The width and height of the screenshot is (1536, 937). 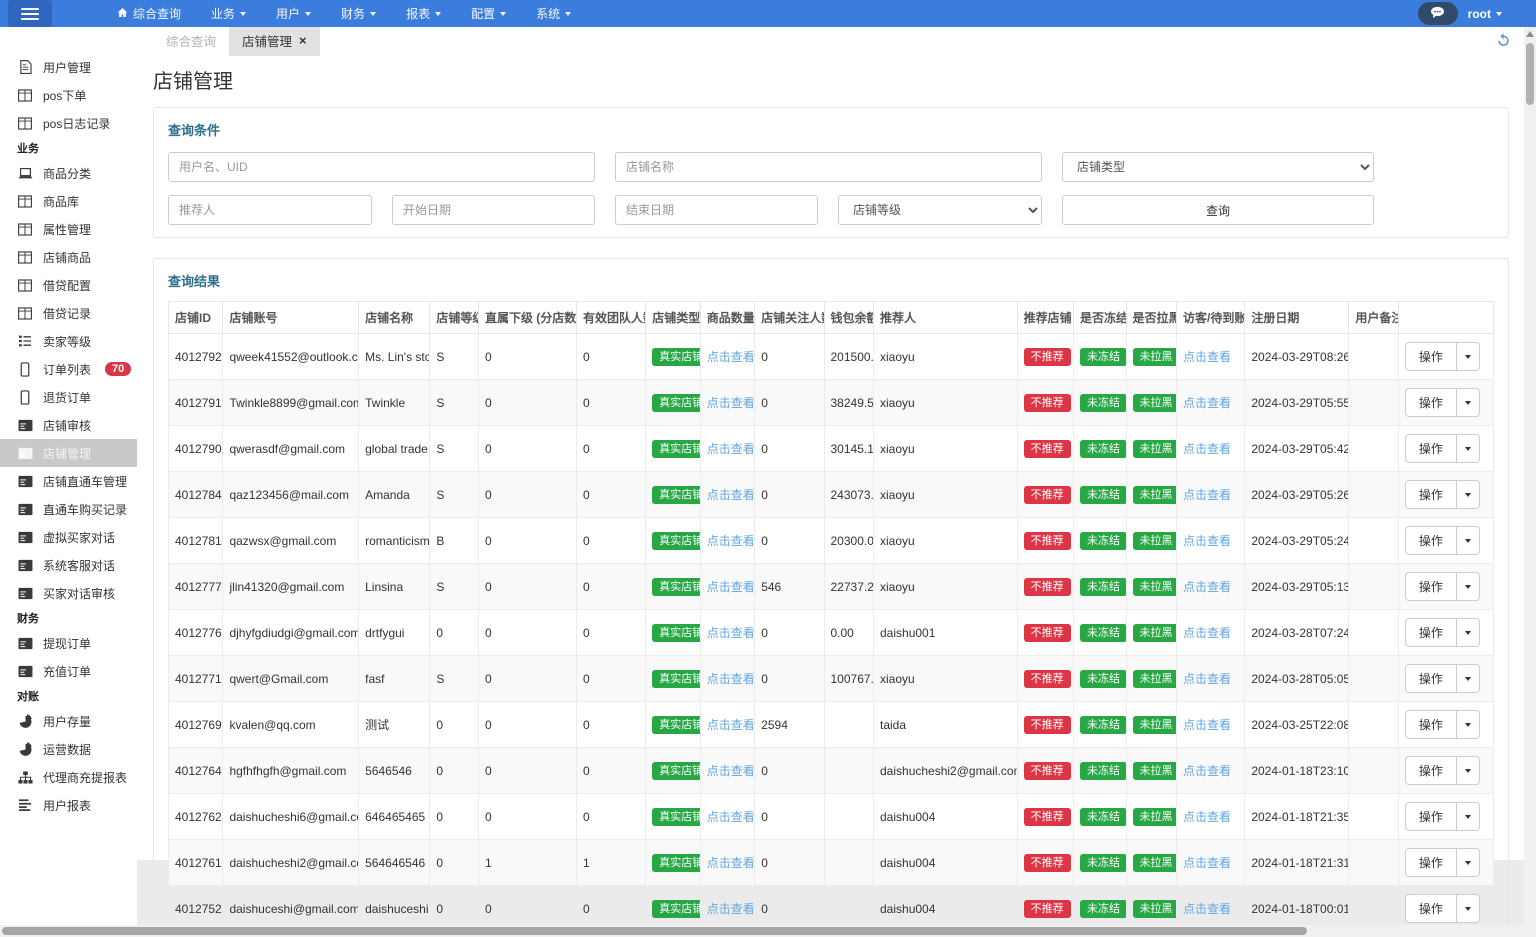 I want to click on sidebar-item-店铺管理: 店铺管理, so click(x=68, y=453).